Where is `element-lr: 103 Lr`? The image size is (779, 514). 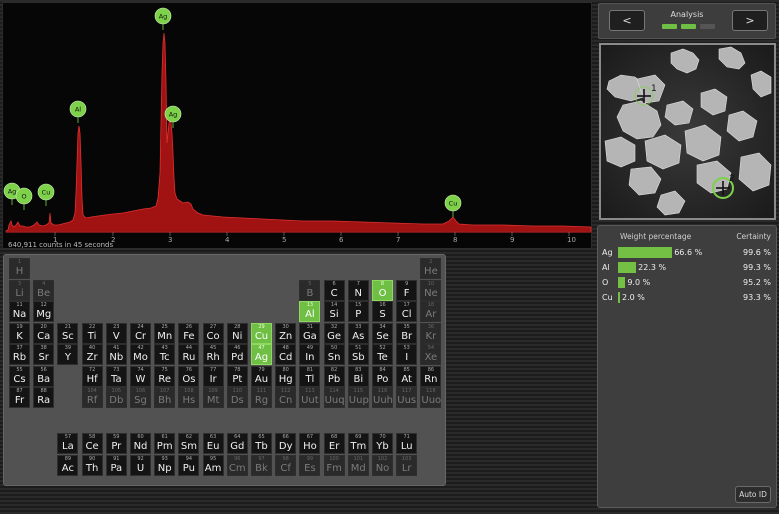
element-lr: 103 Lr is located at coordinates (407, 465).